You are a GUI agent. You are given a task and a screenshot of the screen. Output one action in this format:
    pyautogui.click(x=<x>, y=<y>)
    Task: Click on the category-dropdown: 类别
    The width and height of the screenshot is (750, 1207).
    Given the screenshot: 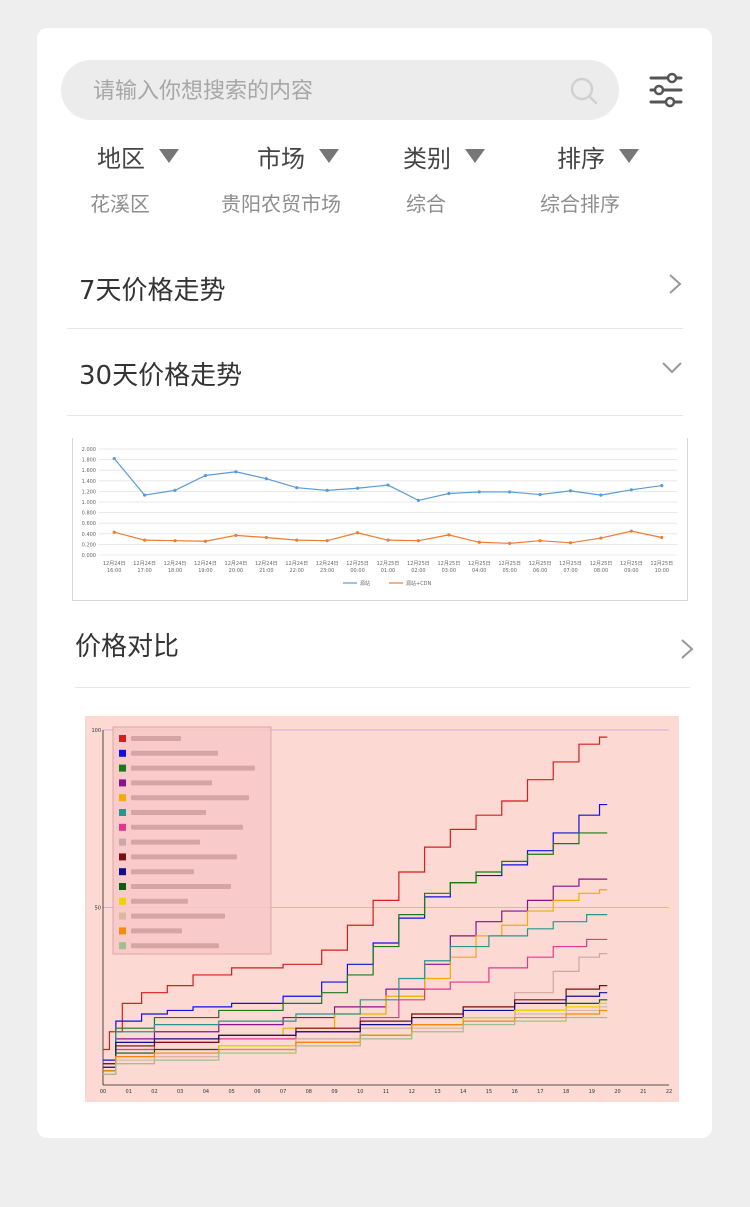 What is the action you would take?
    pyautogui.click(x=444, y=156)
    